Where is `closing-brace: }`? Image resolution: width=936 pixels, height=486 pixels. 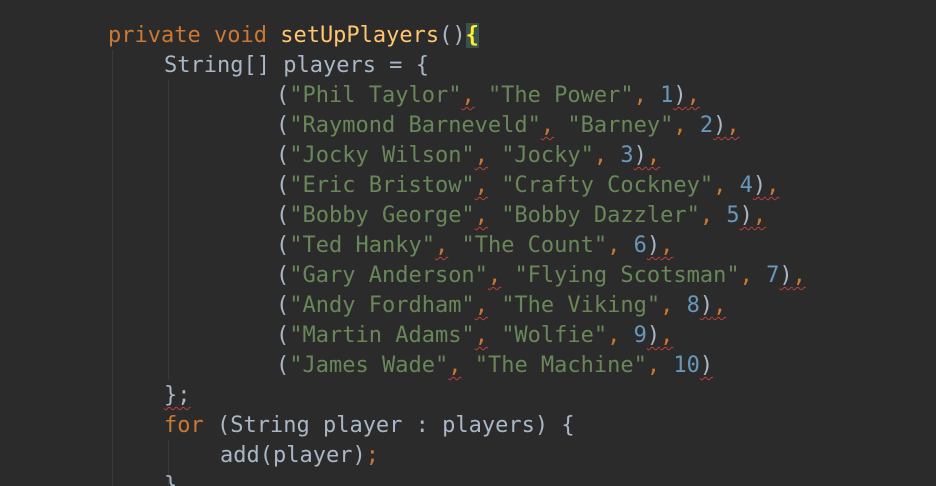 closing-brace: } is located at coordinates (171, 479).